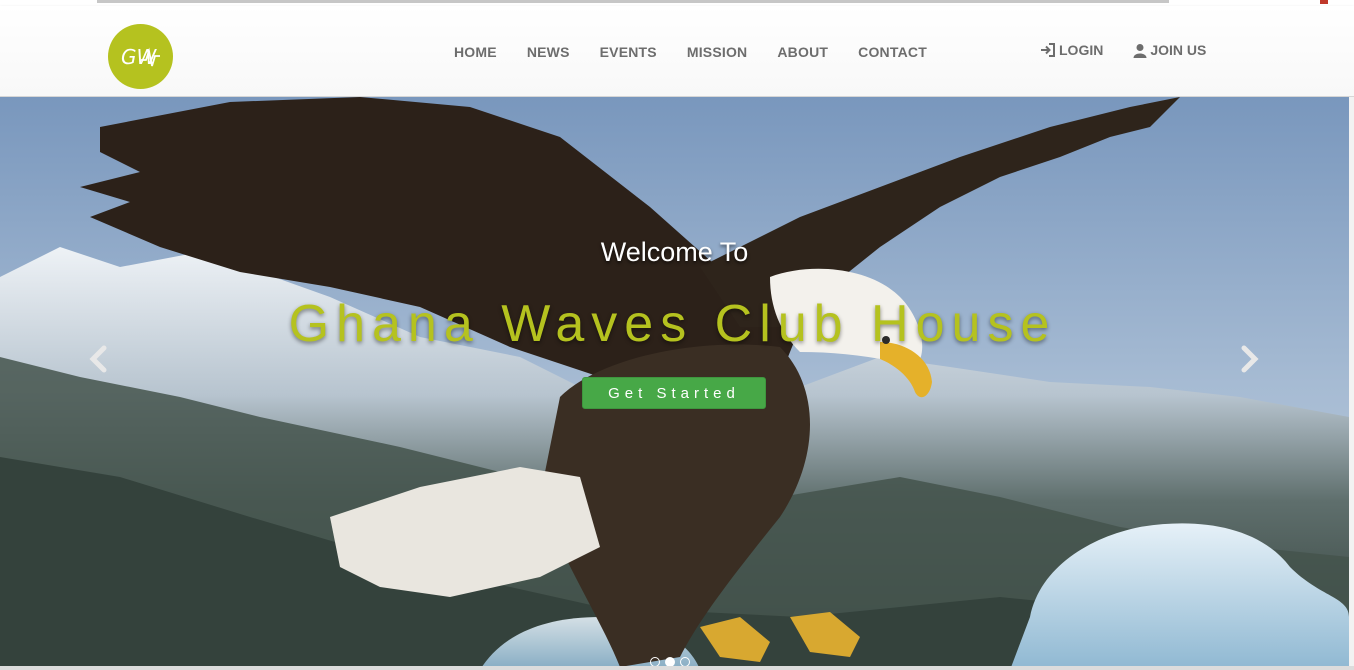  I want to click on account-nav: LOGIN JOIN US, so click(1138, 50).